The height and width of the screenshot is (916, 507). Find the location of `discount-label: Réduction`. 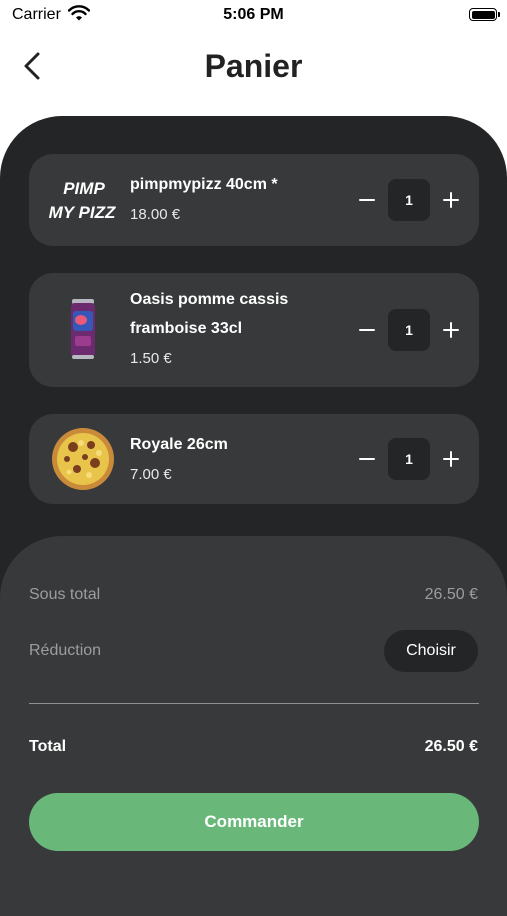

discount-label: Réduction is located at coordinates (65, 650).